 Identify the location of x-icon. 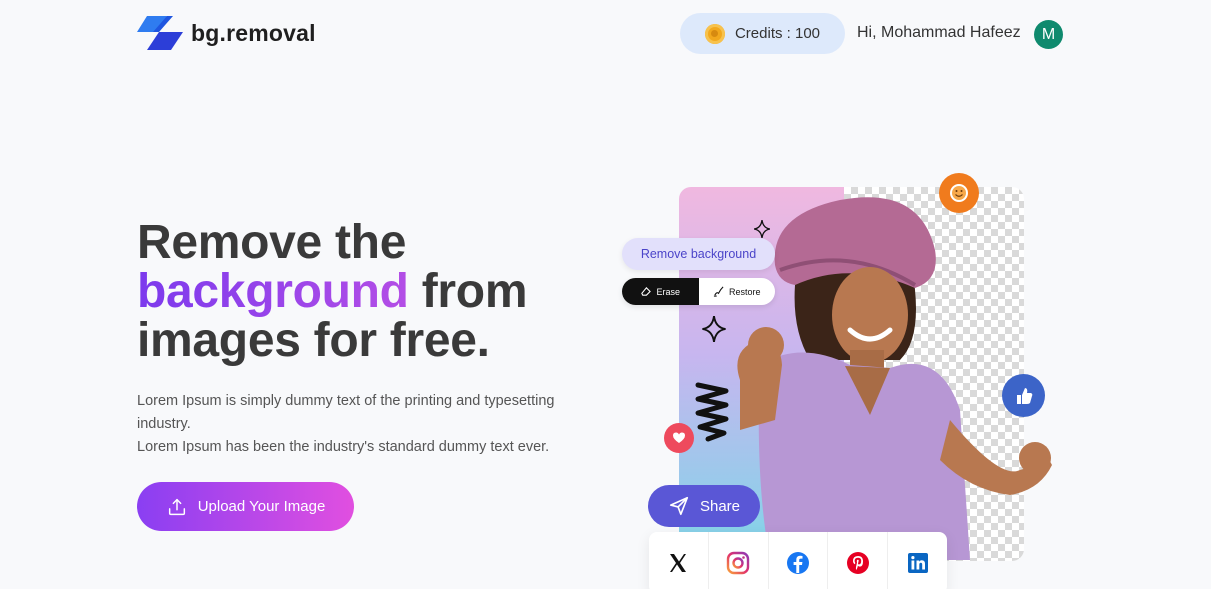
(678, 563).